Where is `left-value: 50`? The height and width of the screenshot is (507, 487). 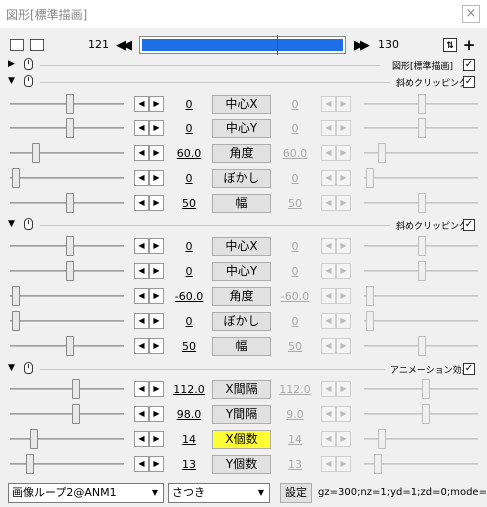 left-value: 50 is located at coordinates (189, 203).